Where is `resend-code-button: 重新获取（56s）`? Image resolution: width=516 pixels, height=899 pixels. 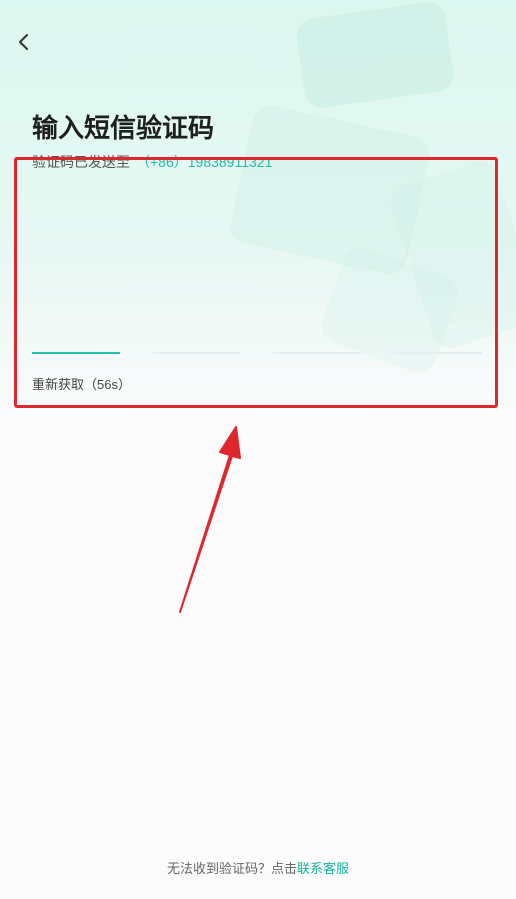
resend-code-button: 重新获取（56s） is located at coordinates (81, 383).